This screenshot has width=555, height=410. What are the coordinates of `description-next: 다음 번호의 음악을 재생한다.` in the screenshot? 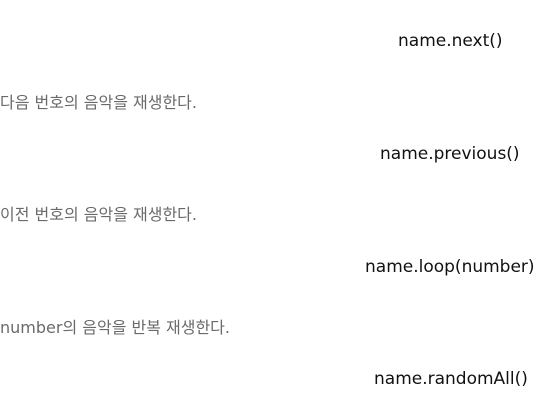 It's located at (98, 102).